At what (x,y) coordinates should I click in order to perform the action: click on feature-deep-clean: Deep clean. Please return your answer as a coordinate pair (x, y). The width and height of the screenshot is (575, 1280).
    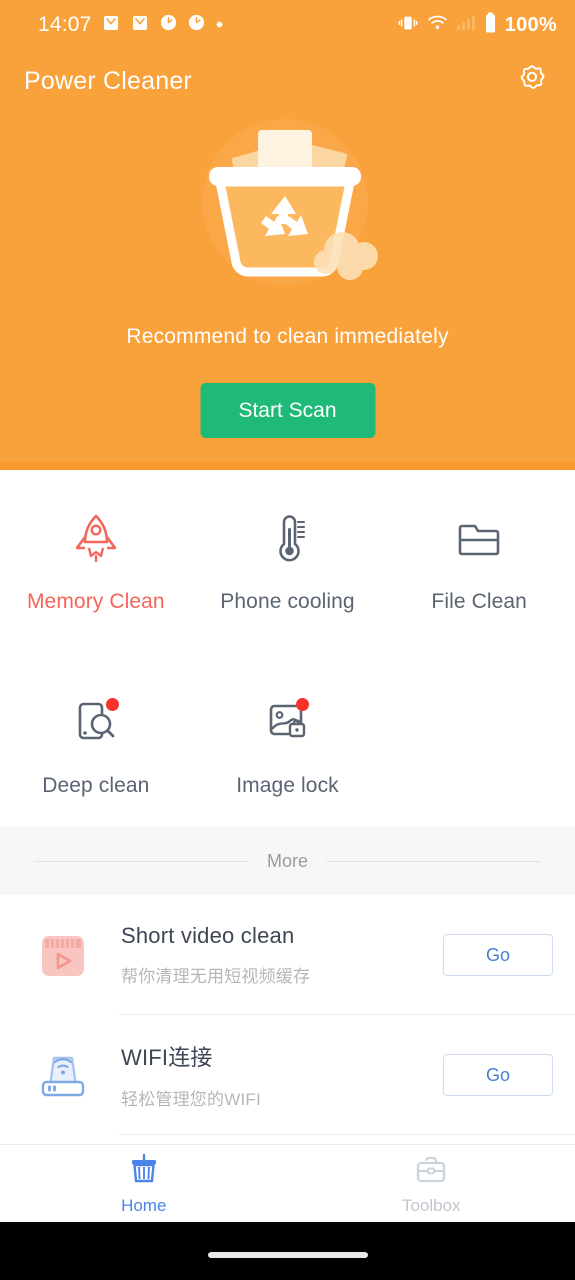
    Looking at the image, I should click on (96, 745).